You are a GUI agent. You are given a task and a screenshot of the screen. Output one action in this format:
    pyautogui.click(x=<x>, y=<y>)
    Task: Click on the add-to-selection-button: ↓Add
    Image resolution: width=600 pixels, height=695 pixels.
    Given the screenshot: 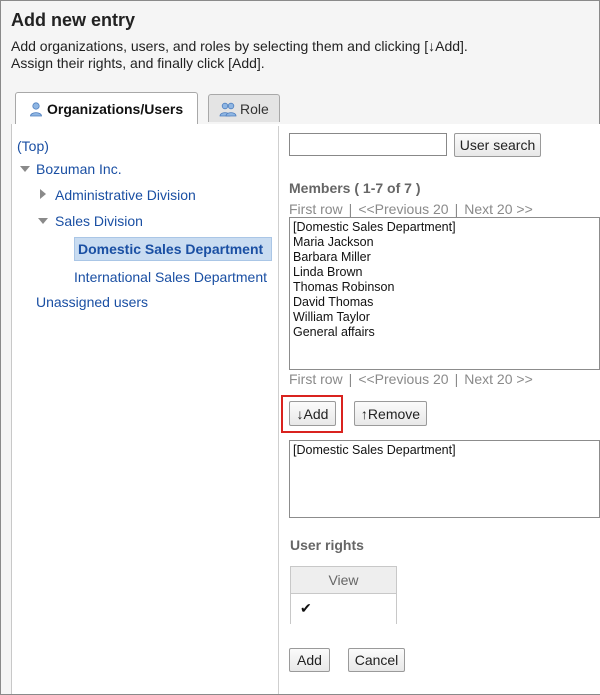 What is the action you would take?
    pyautogui.click(x=312, y=413)
    